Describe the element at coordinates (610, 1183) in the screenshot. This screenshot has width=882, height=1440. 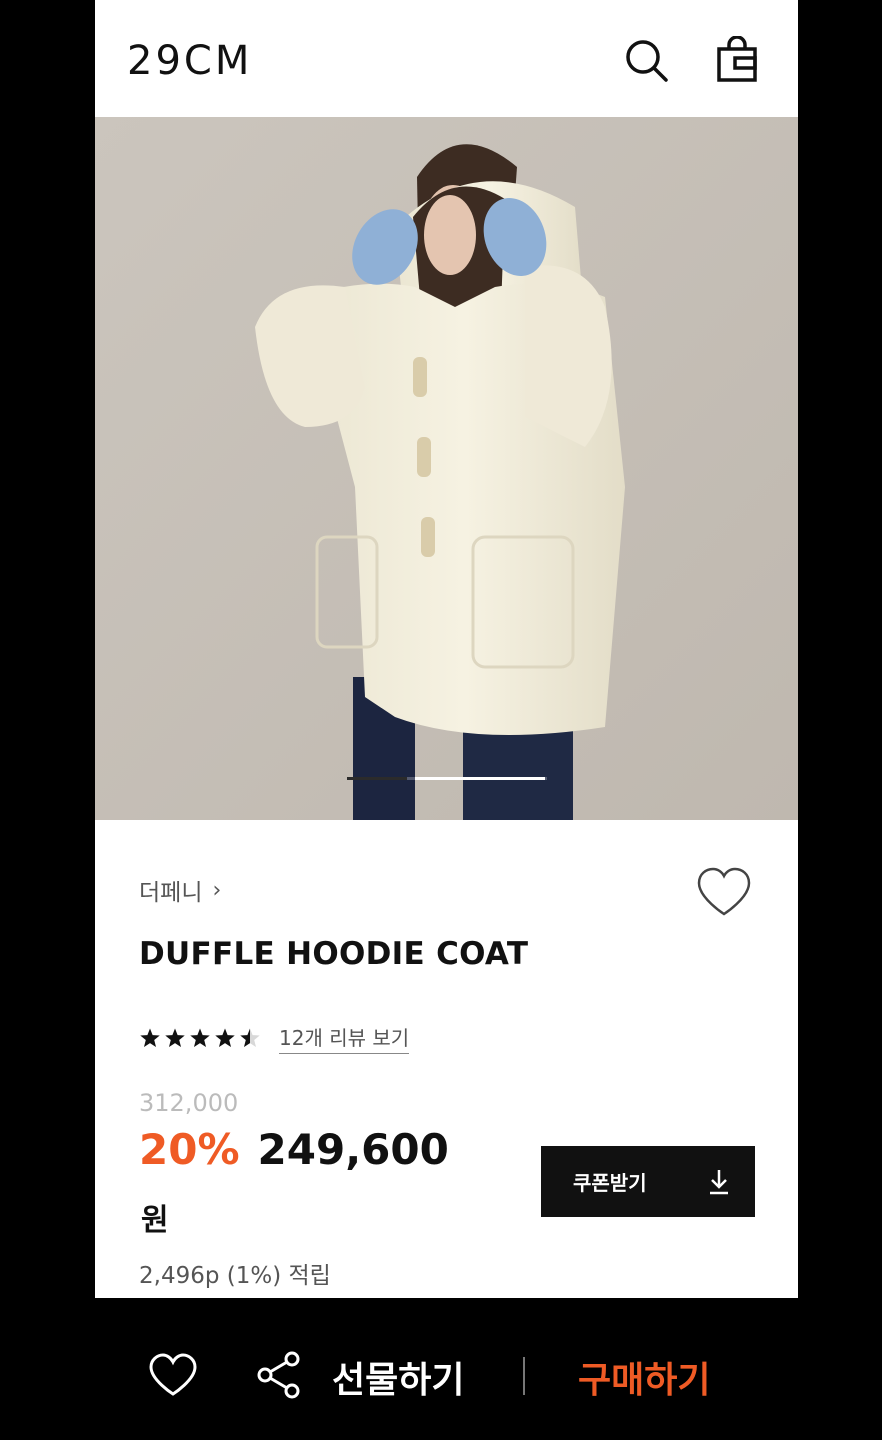
I see `coupon-button-label: 쿠폰받기` at that location.